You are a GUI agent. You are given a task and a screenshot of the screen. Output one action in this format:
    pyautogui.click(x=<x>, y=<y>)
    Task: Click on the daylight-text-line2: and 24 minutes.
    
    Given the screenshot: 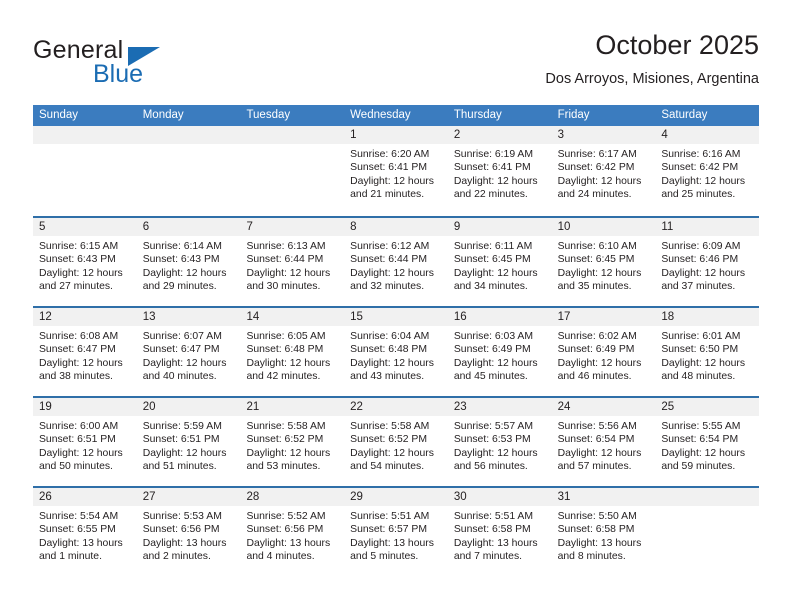 What is the action you would take?
    pyautogui.click(x=594, y=195)
    